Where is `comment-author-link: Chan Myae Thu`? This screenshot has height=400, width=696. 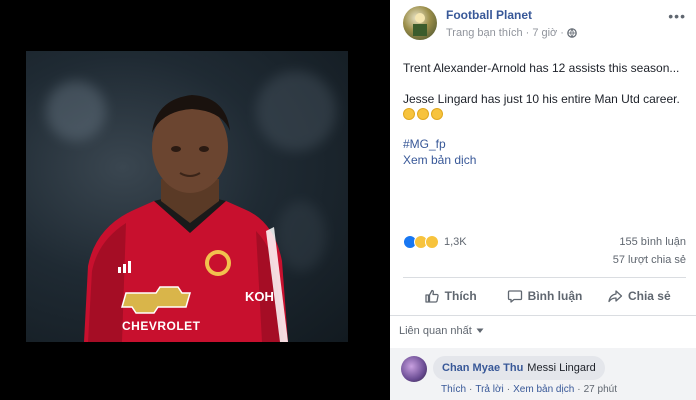
comment-author-link: Chan Myae Thu is located at coordinates (482, 368).